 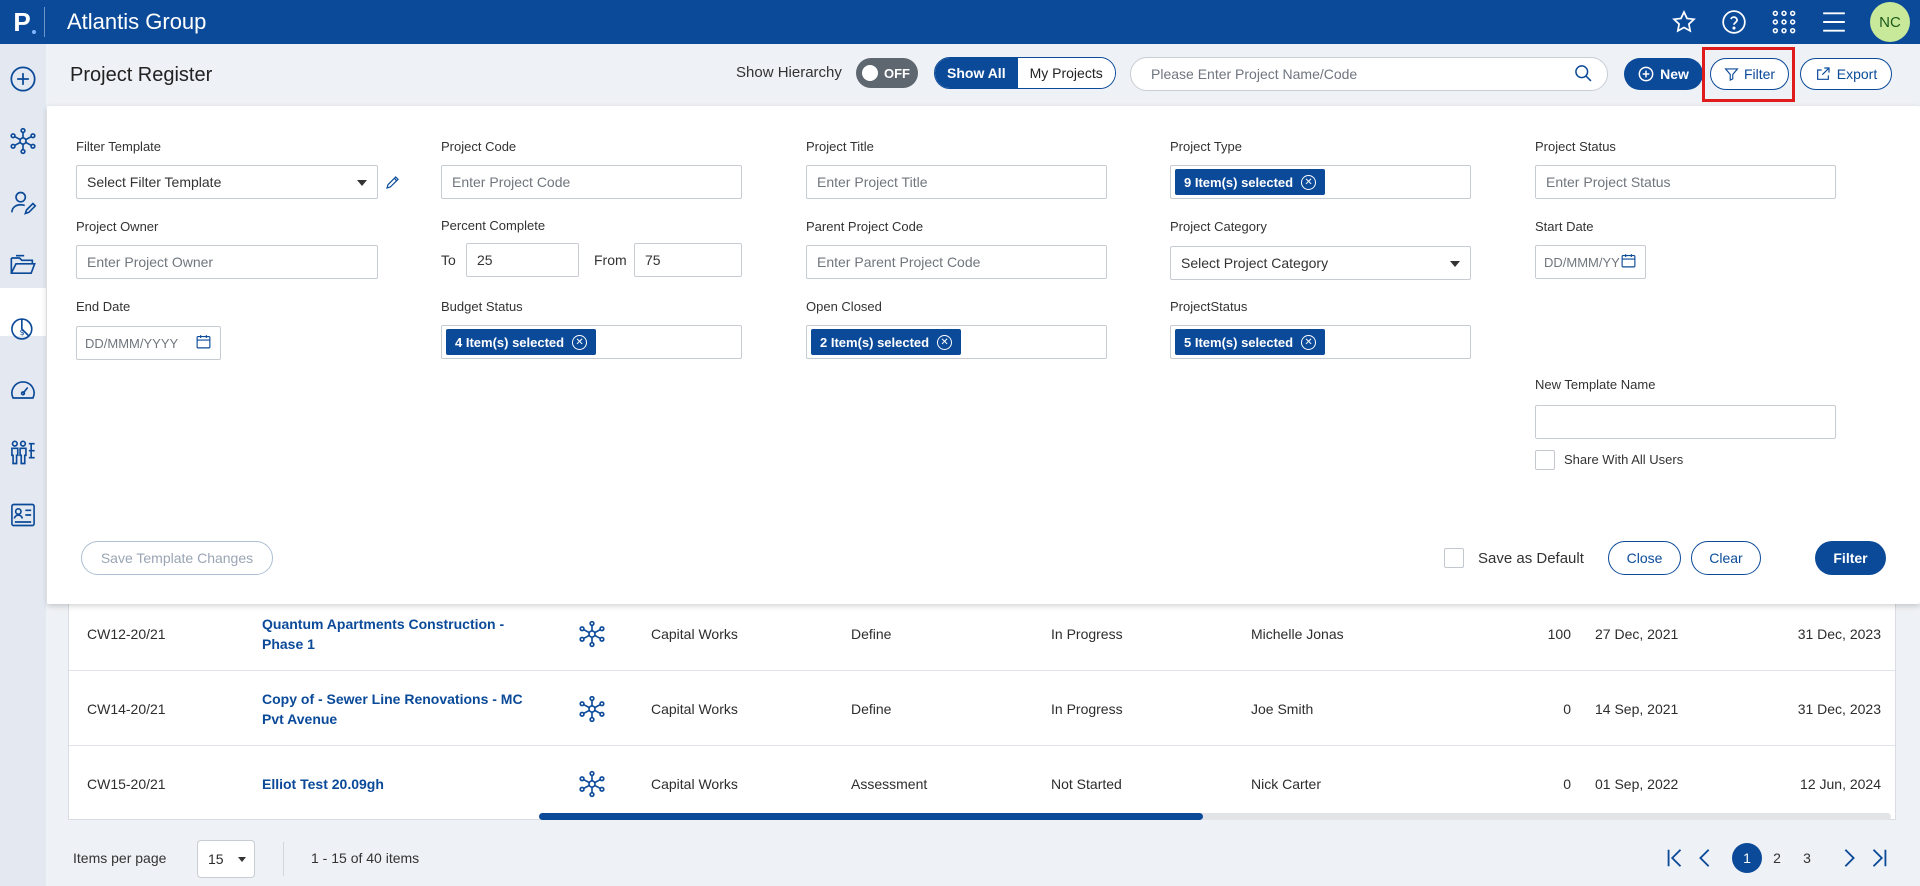 What do you see at coordinates (1086, 783) in the screenshot?
I see `project-status-cell: Not Started` at bounding box center [1086, 783].